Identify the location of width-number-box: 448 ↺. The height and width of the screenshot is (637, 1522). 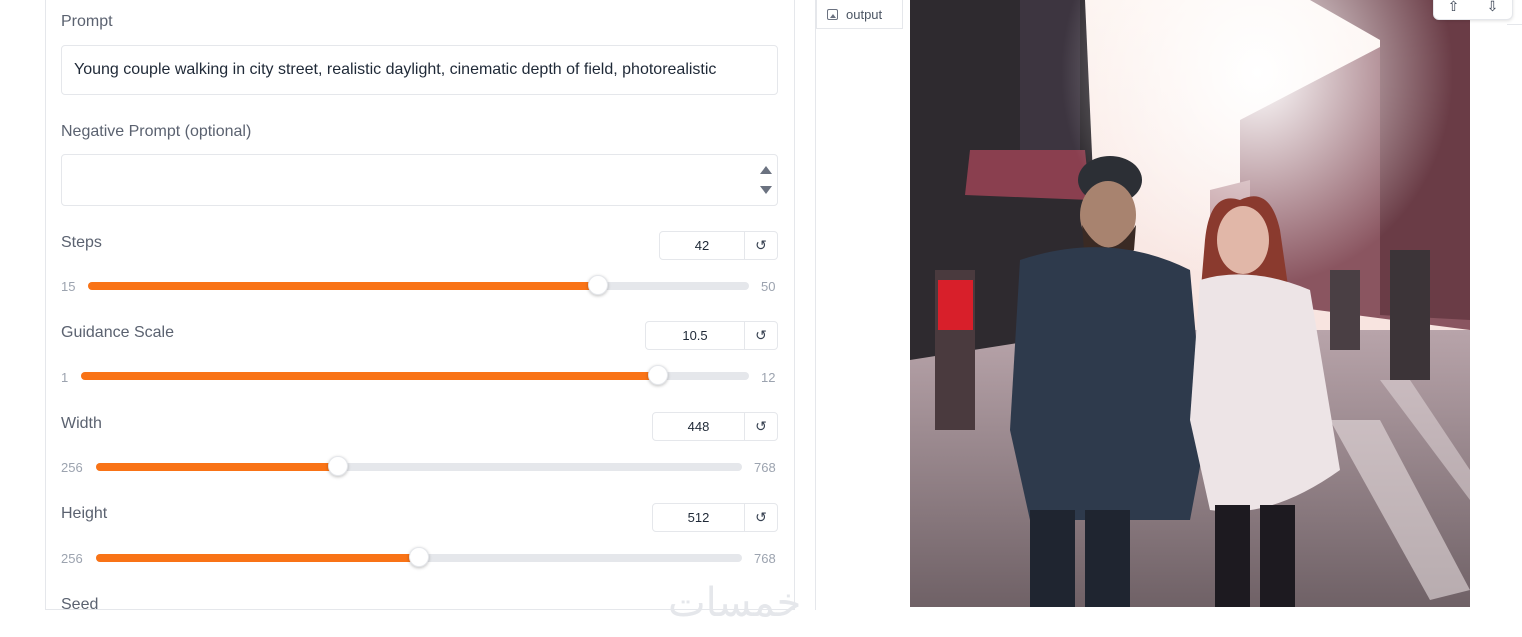
(715, 426).